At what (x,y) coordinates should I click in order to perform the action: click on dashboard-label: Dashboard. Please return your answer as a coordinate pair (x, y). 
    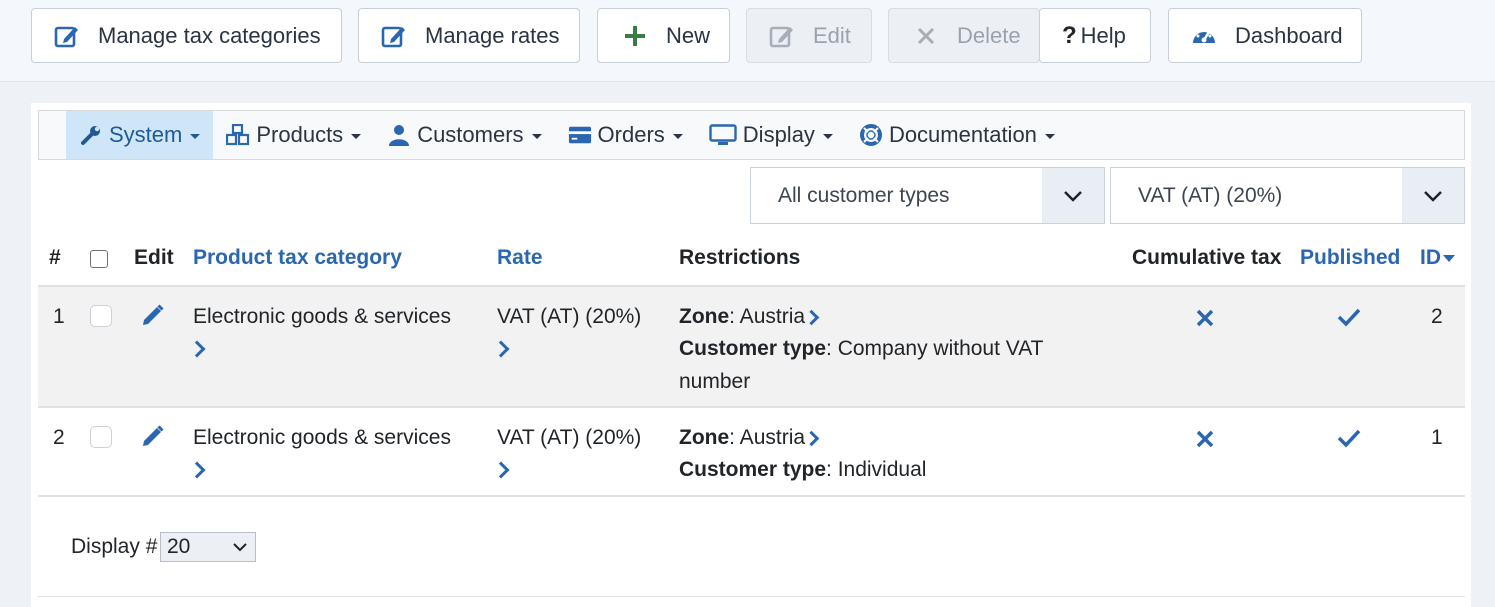
    Looking at the image, I should click on (1289, 35).